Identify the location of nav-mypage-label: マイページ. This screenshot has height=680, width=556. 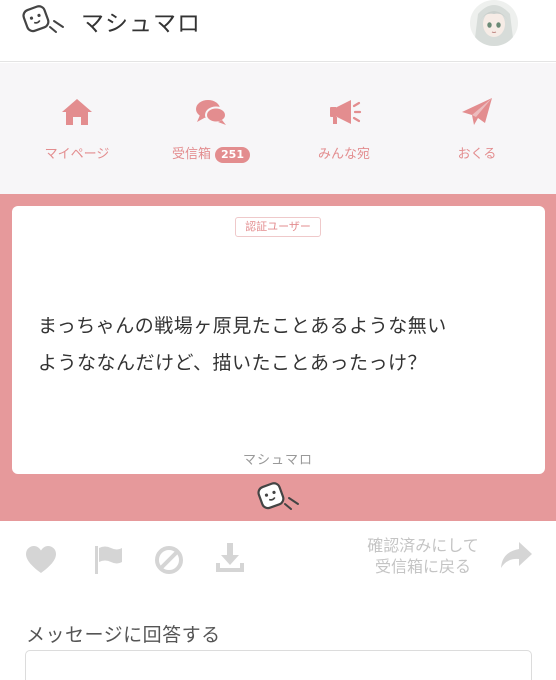
(77, 154).